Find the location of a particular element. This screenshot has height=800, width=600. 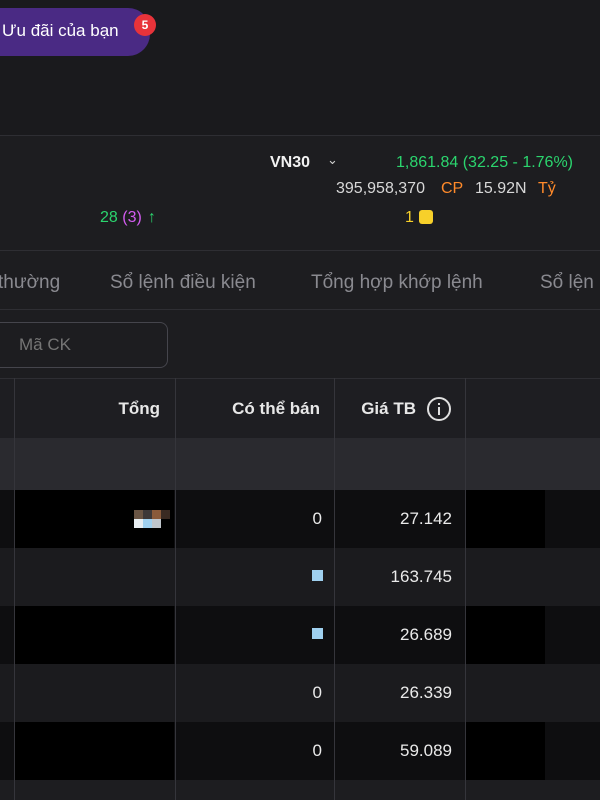

table-row: 26.689 is located at coordinates (300, 635).